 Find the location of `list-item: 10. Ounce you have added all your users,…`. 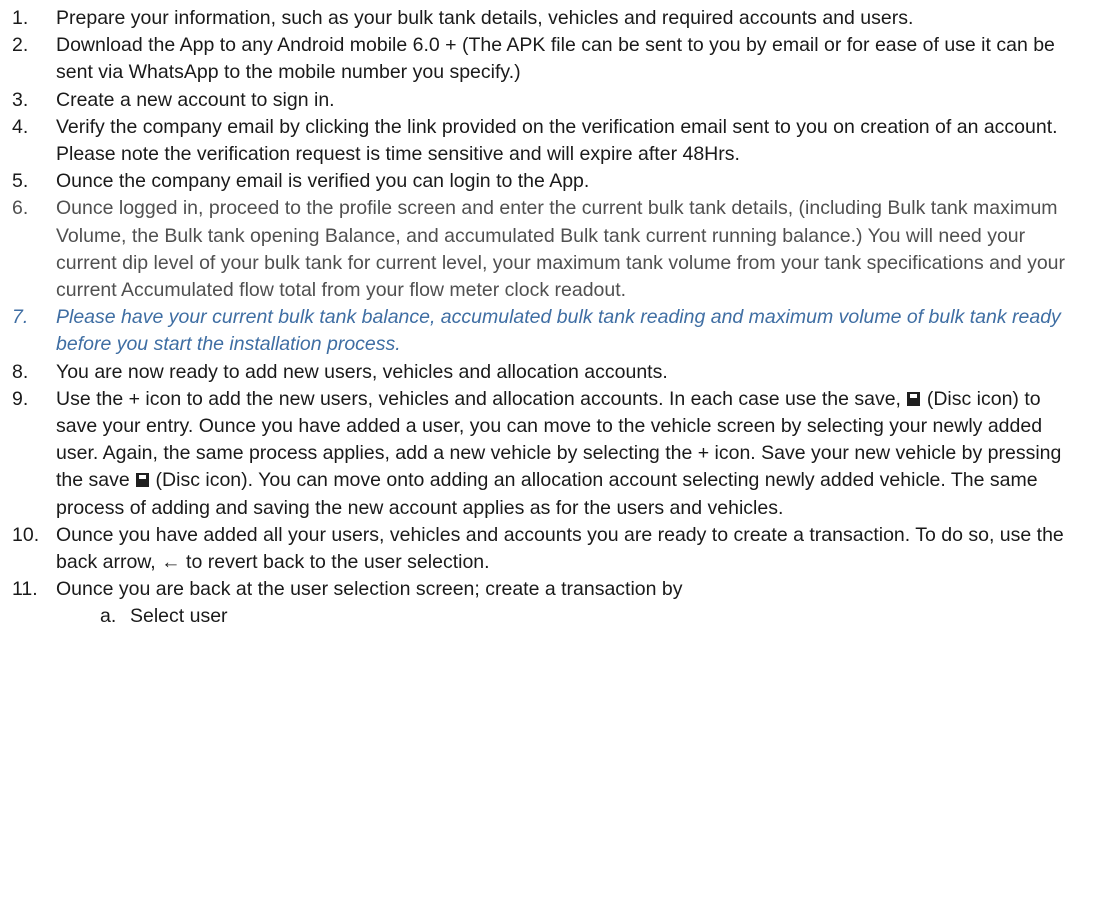

list-item: 10. Ounce you have added all your users,… is located at coordinates (544, 549).